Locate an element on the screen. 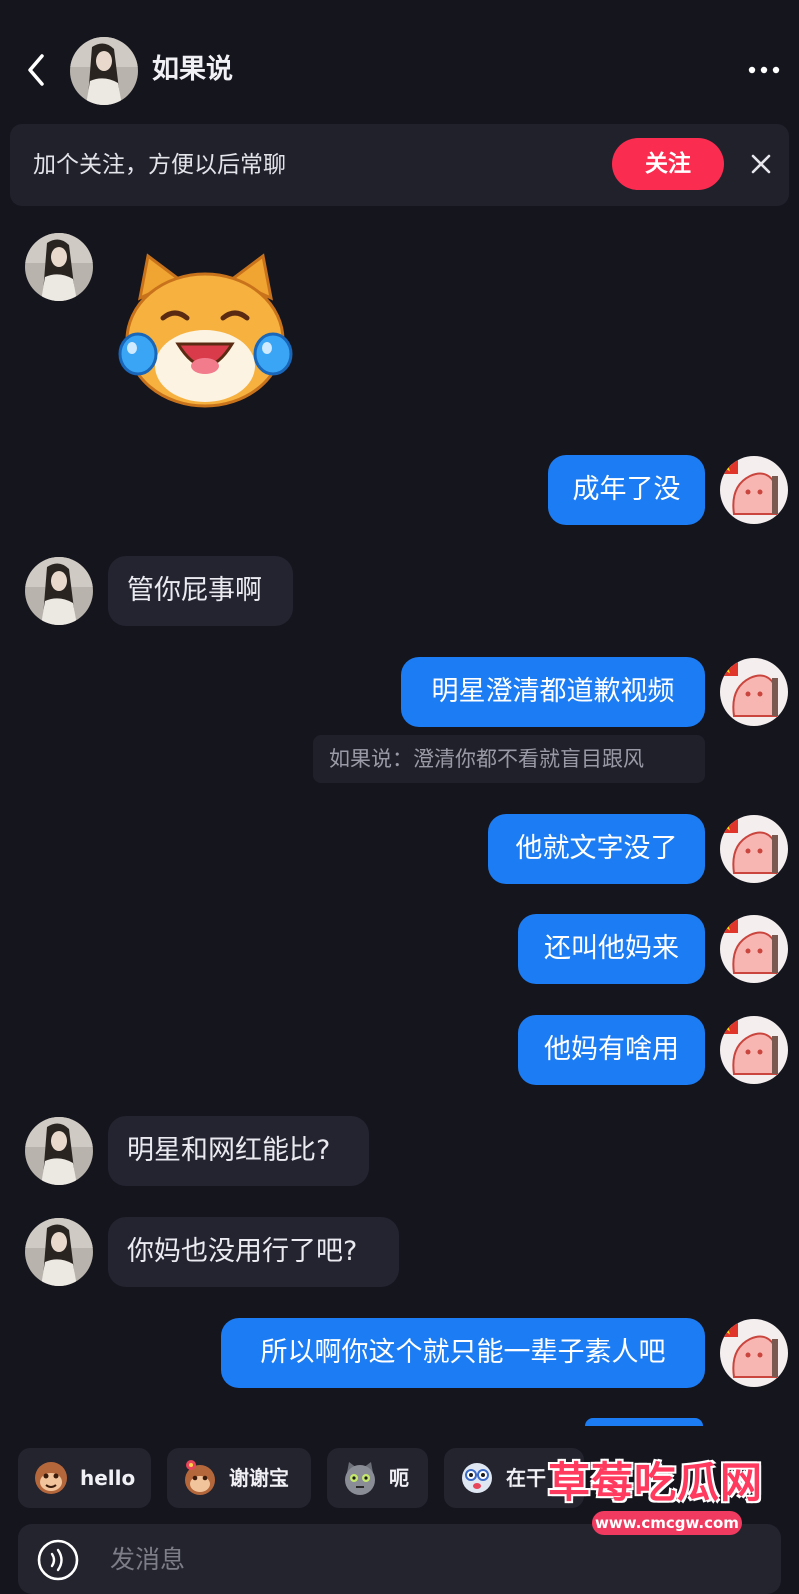 This screenshot has width=799, height=1594. message-bubble-incoming: 你妈也没用行了吧? is located at coordinates (253, 1252).